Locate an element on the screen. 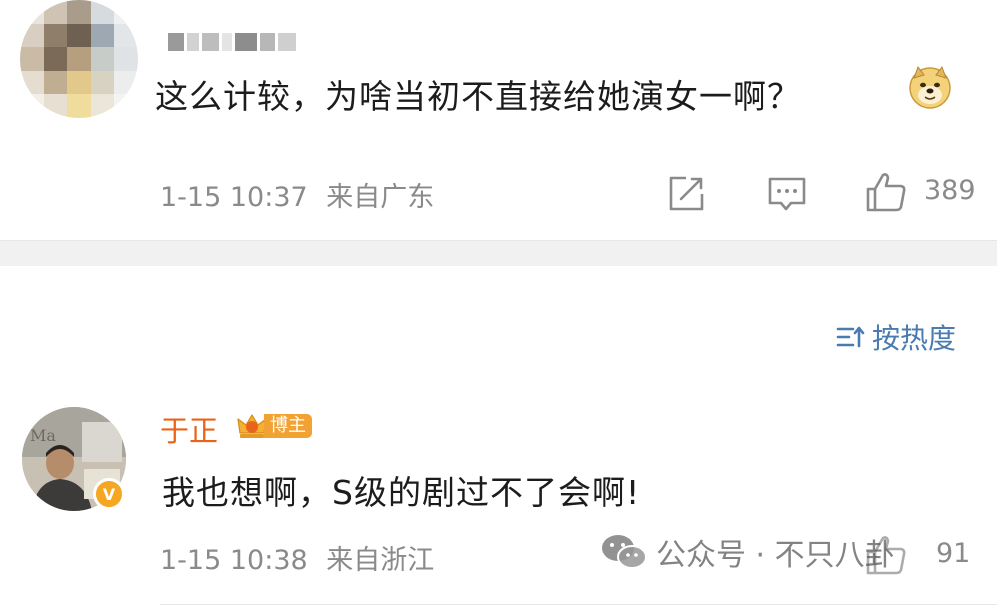  share-icon is located at coordinates (686, 194).